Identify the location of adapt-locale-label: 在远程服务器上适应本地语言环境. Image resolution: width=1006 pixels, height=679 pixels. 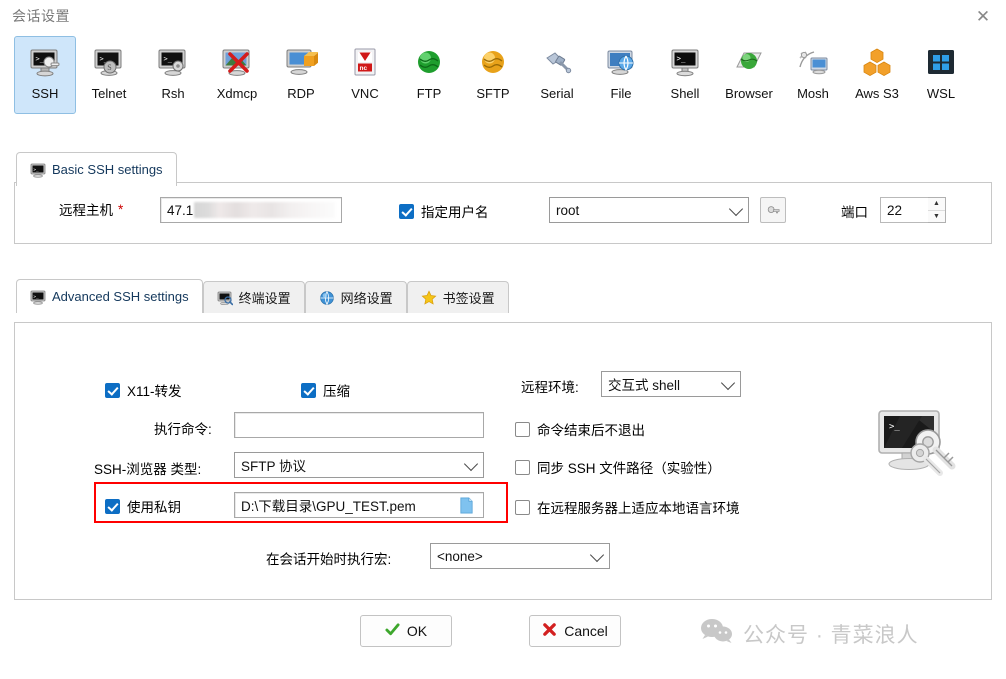
(638, 508).